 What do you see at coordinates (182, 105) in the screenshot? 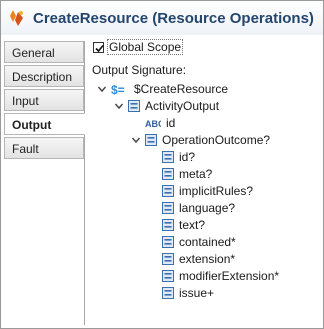
I see `tree-node-label: ActivityOutput` at bounding box center [182, 105].